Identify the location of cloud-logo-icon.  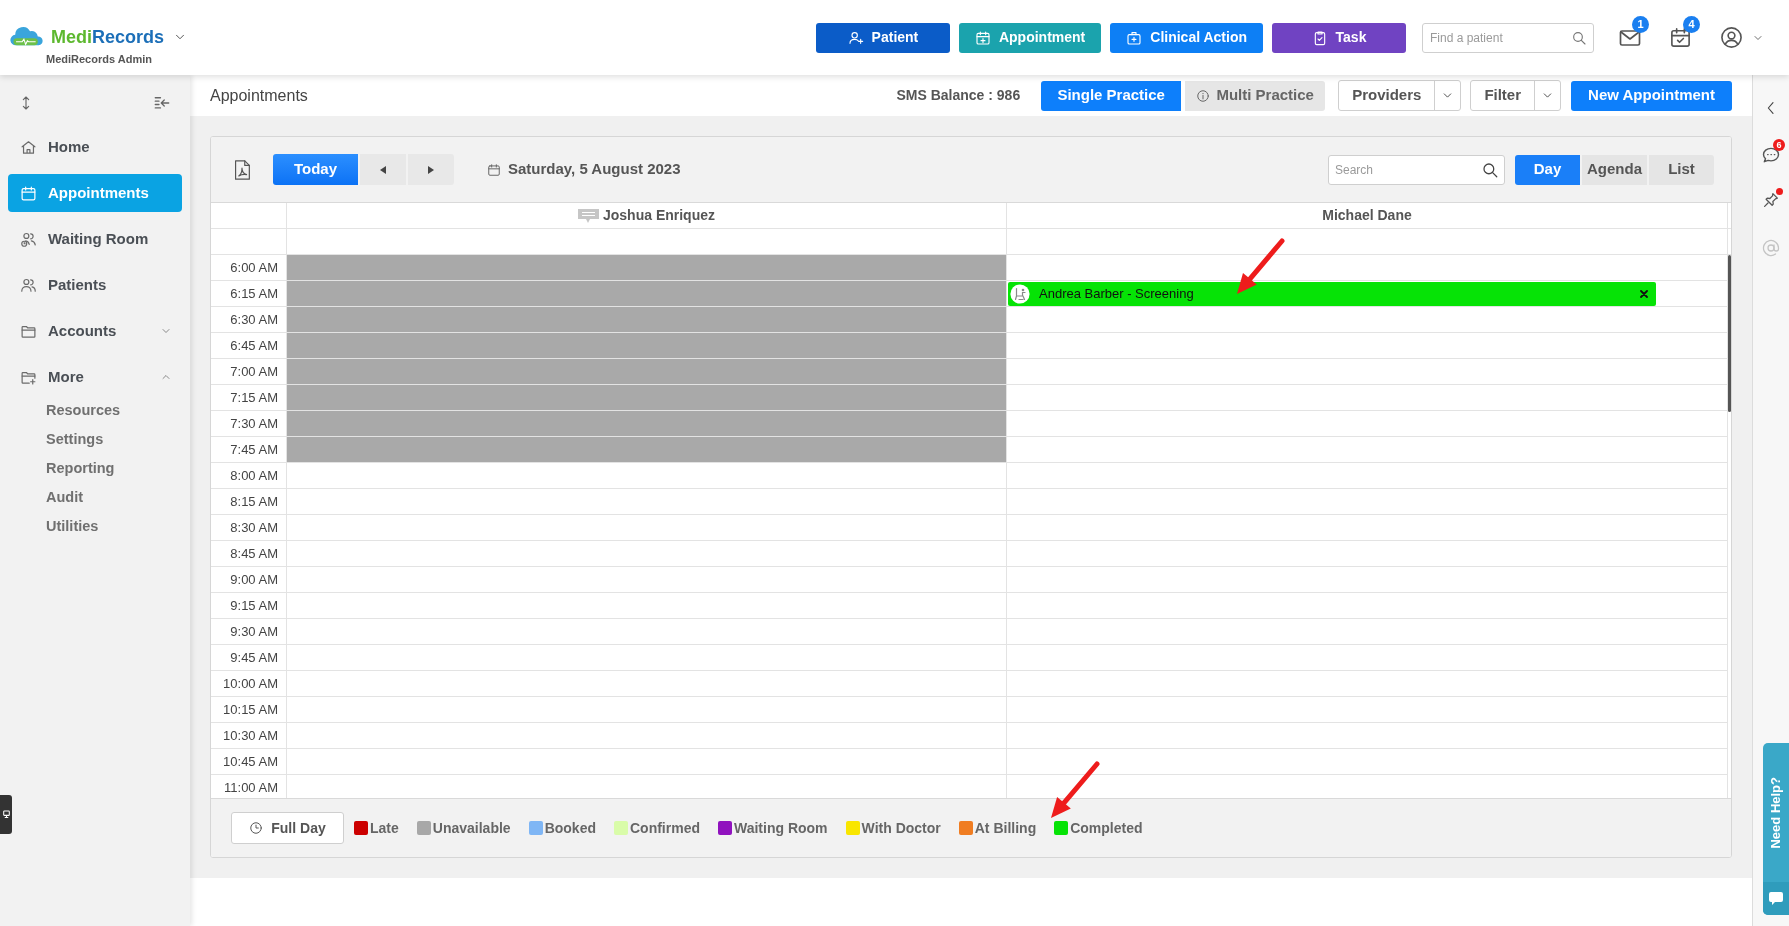
(26, 37).